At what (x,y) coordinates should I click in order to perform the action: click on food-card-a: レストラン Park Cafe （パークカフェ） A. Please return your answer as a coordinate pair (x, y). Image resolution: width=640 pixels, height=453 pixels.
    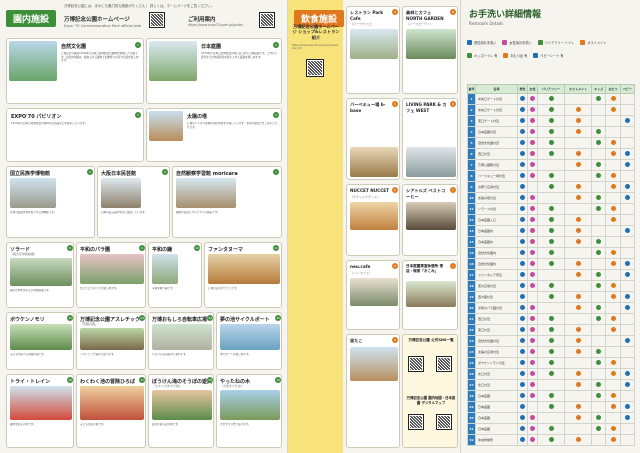
    Looking at the image, I should click on (373, 50).